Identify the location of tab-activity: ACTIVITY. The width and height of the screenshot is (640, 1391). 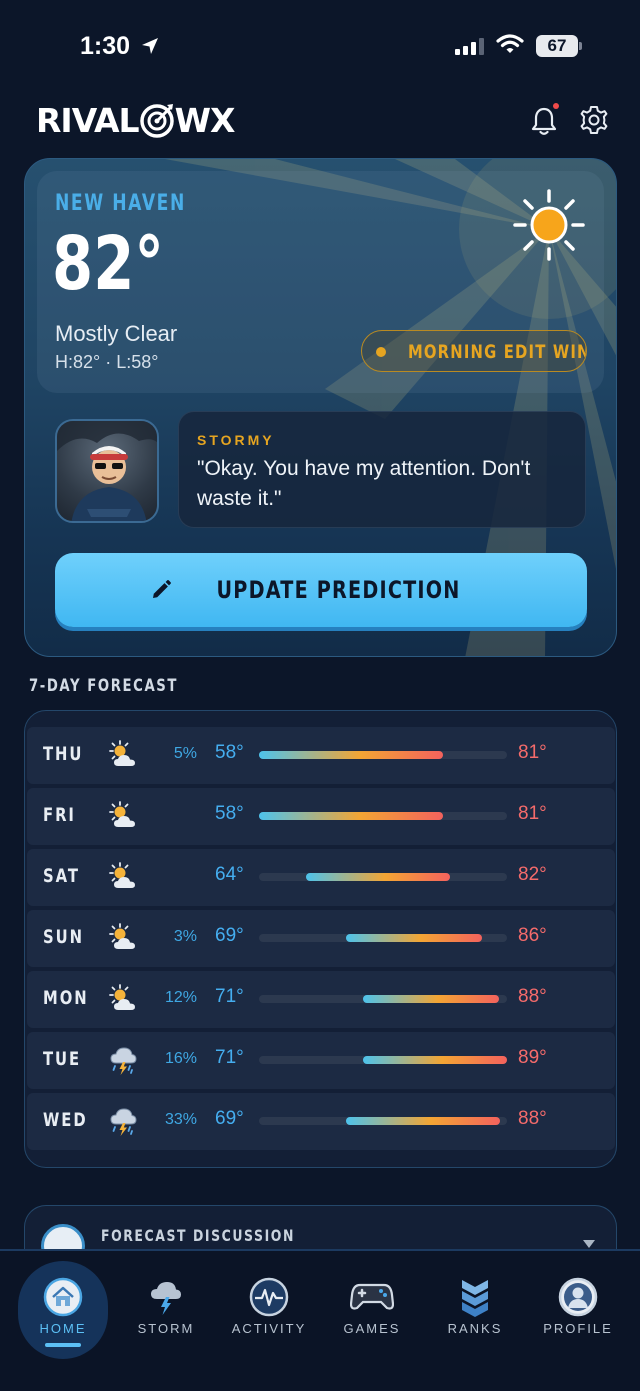
(269, 1306).